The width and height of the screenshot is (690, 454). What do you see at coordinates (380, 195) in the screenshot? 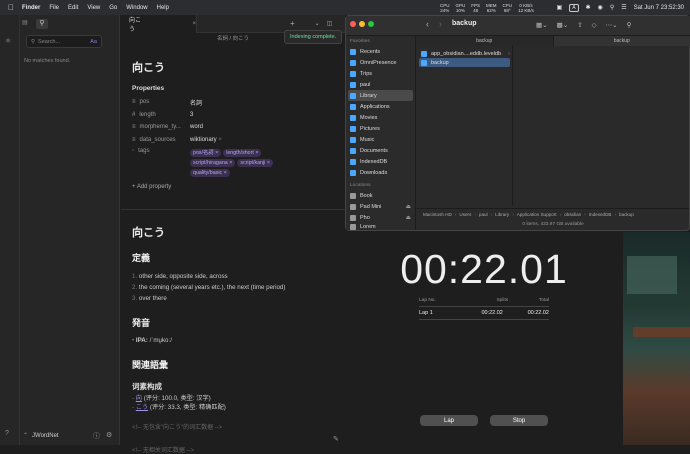
I see `sidebar-item-book: Book` at bounding box center [380, 195].